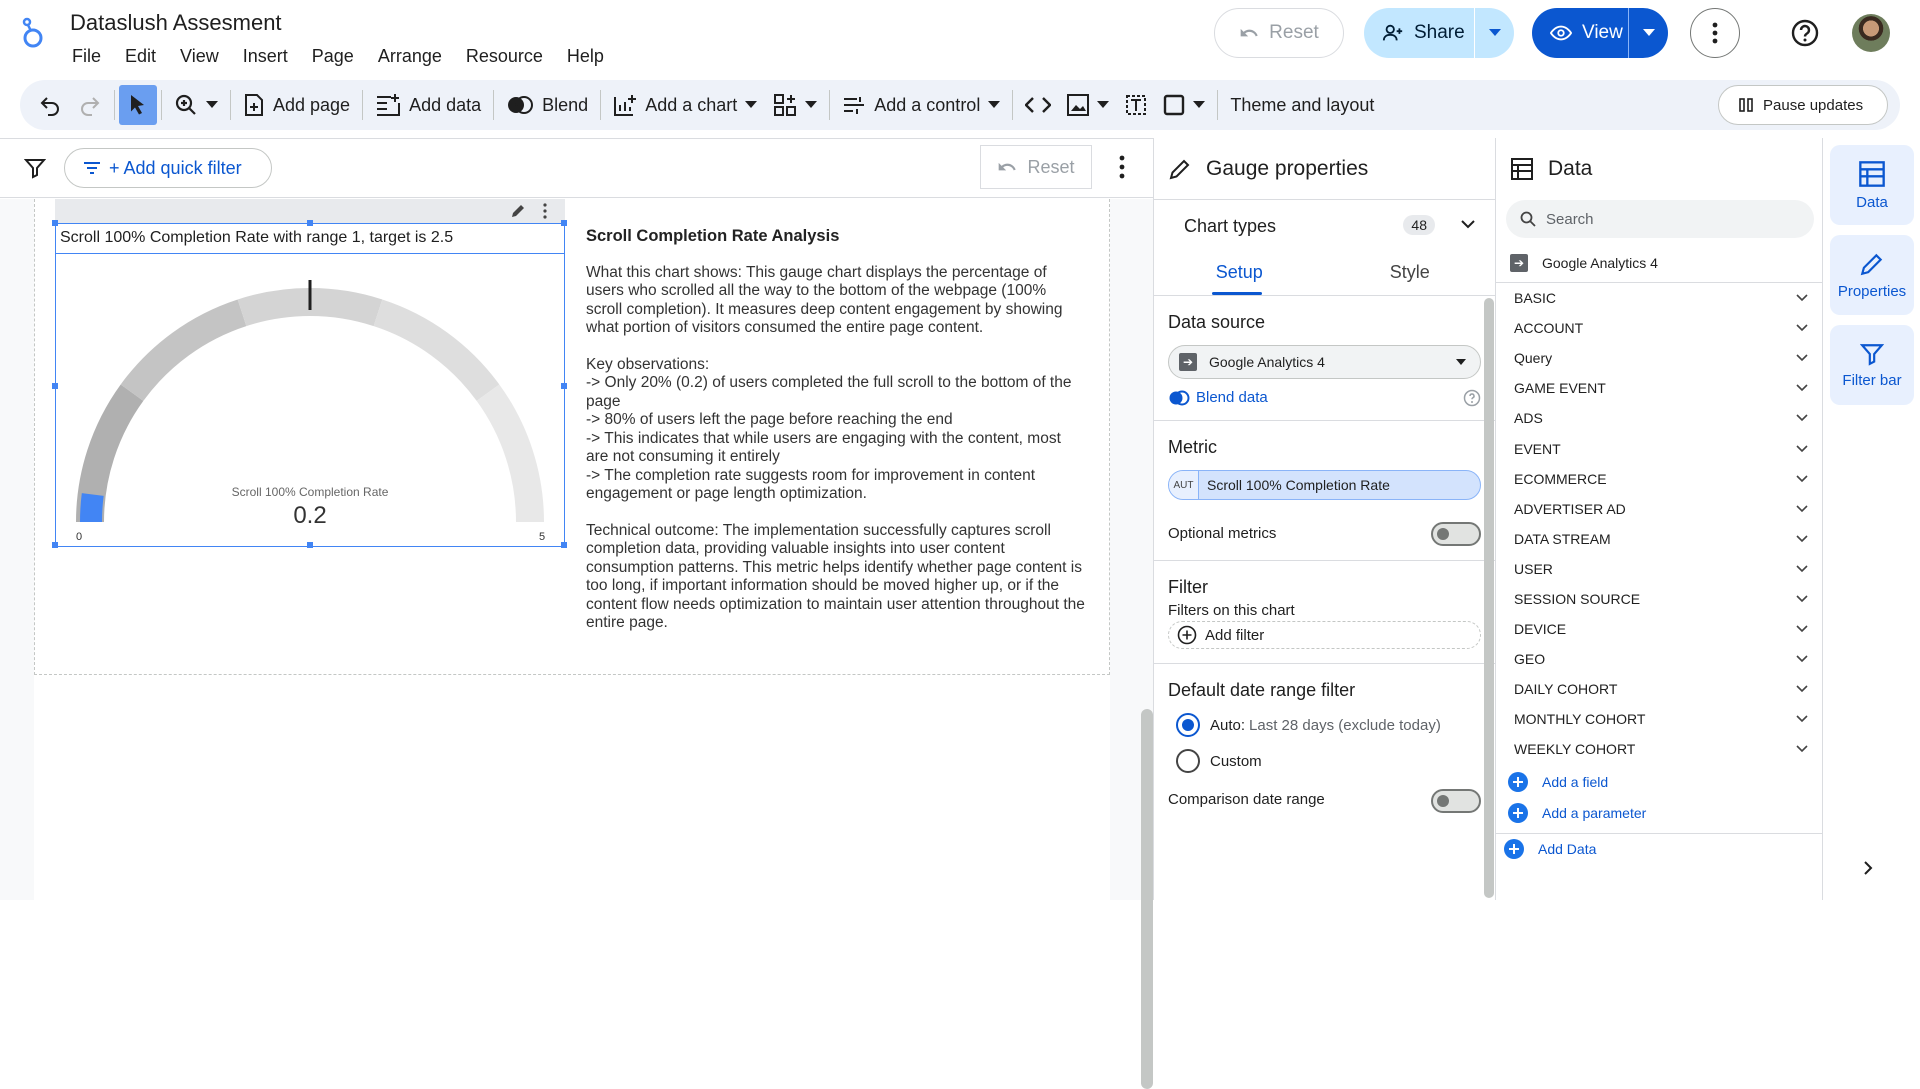  Describe the element at coordinates (1324, 362) in the screenshot. I see `data-source-select: ➔ Google Analytics 4` at that location.